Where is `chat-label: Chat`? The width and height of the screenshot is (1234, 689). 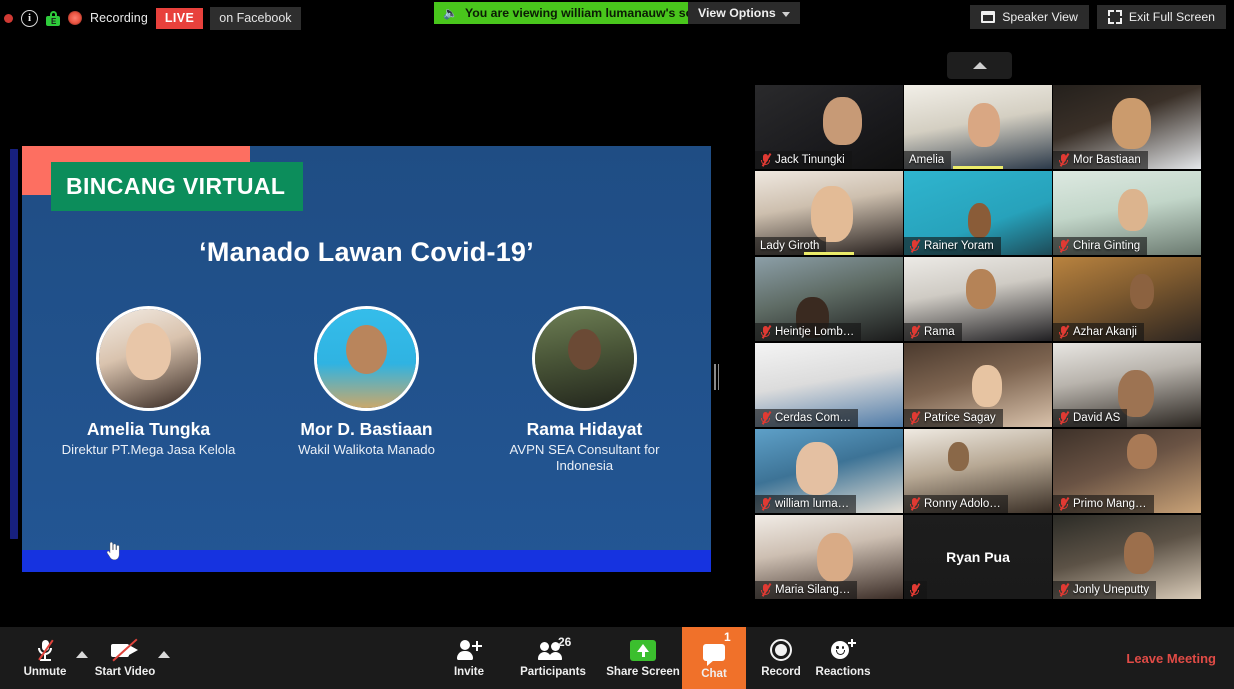
chat-label: Chat is located at coordinates (714, 674).